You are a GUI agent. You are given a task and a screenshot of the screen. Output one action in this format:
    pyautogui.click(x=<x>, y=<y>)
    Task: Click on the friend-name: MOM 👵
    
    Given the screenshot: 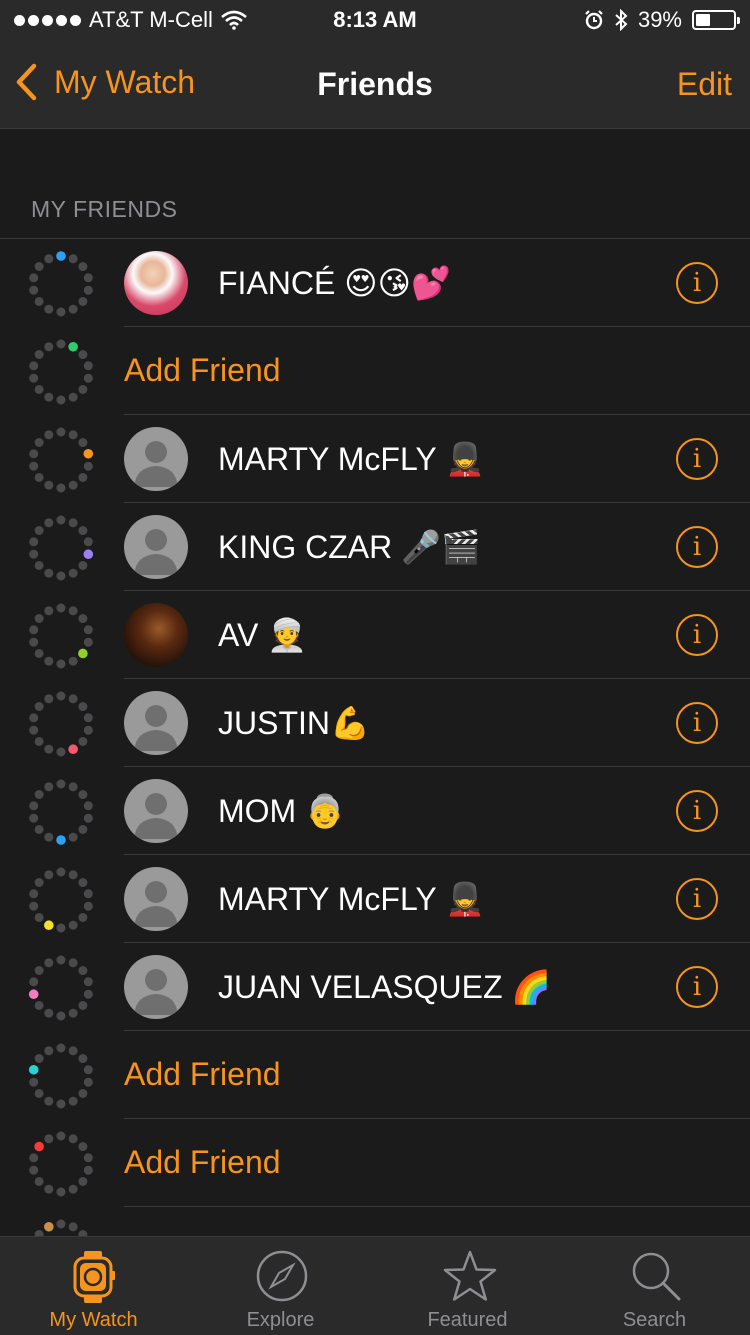 What is the action you would take?
    pyautogui.click(x=281, y=811)
    